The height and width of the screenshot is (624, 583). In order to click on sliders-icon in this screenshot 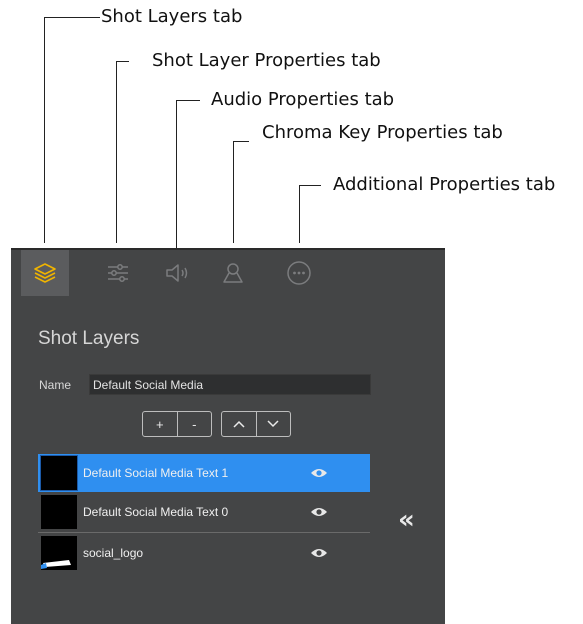, I will do `click(118, 273)`.